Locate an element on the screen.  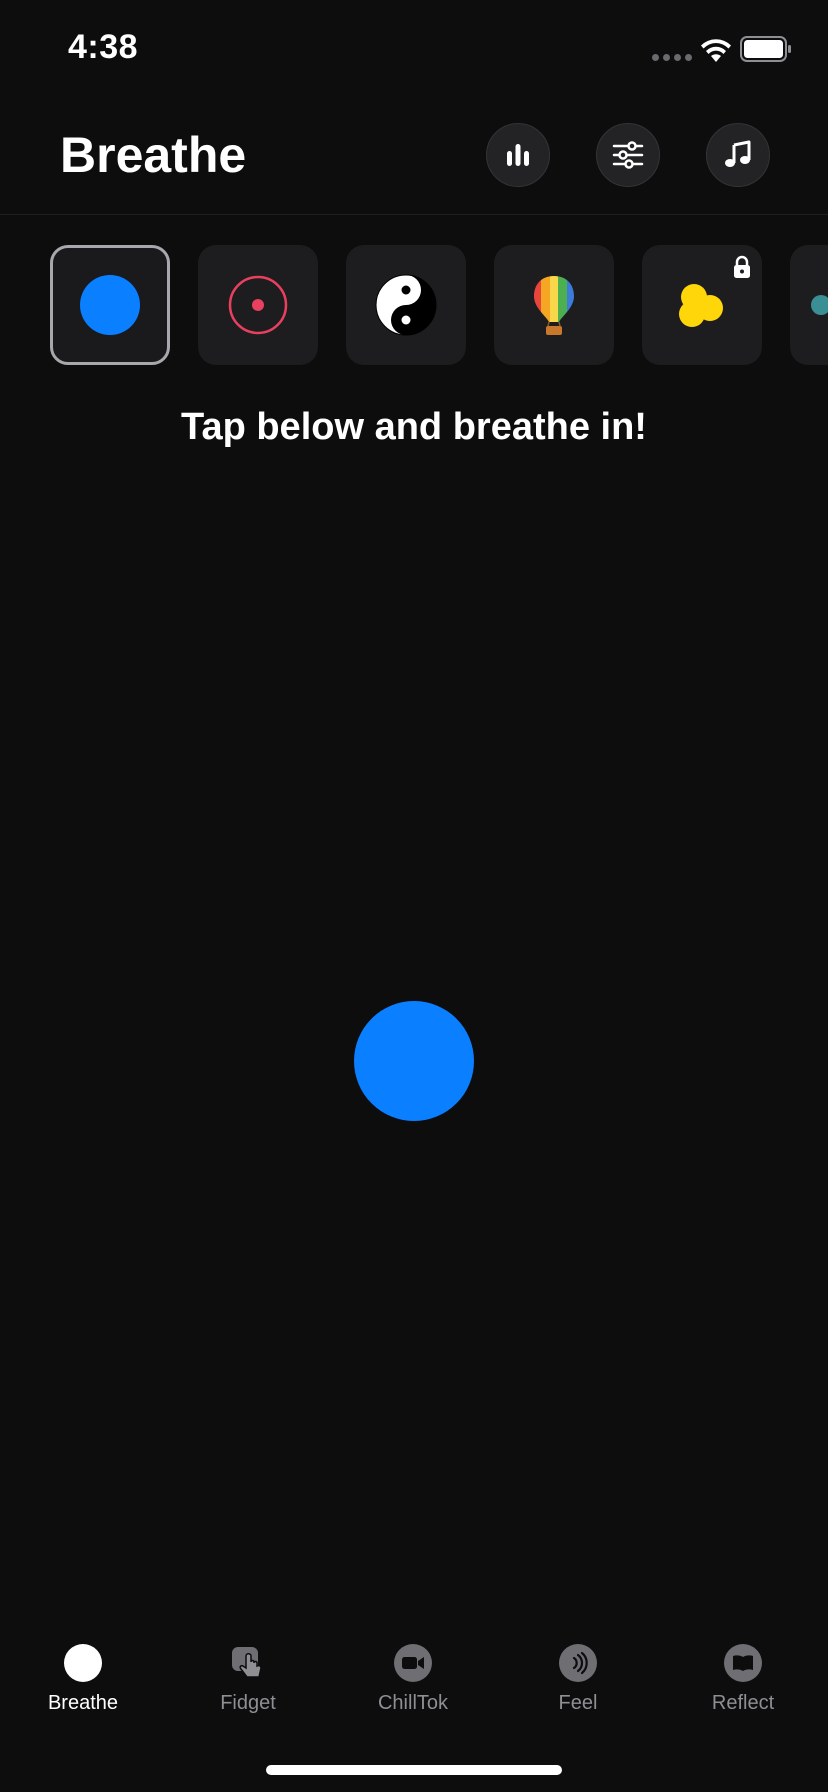
tab-chilltok: ChillTok is located at coordinates (413, 1680).